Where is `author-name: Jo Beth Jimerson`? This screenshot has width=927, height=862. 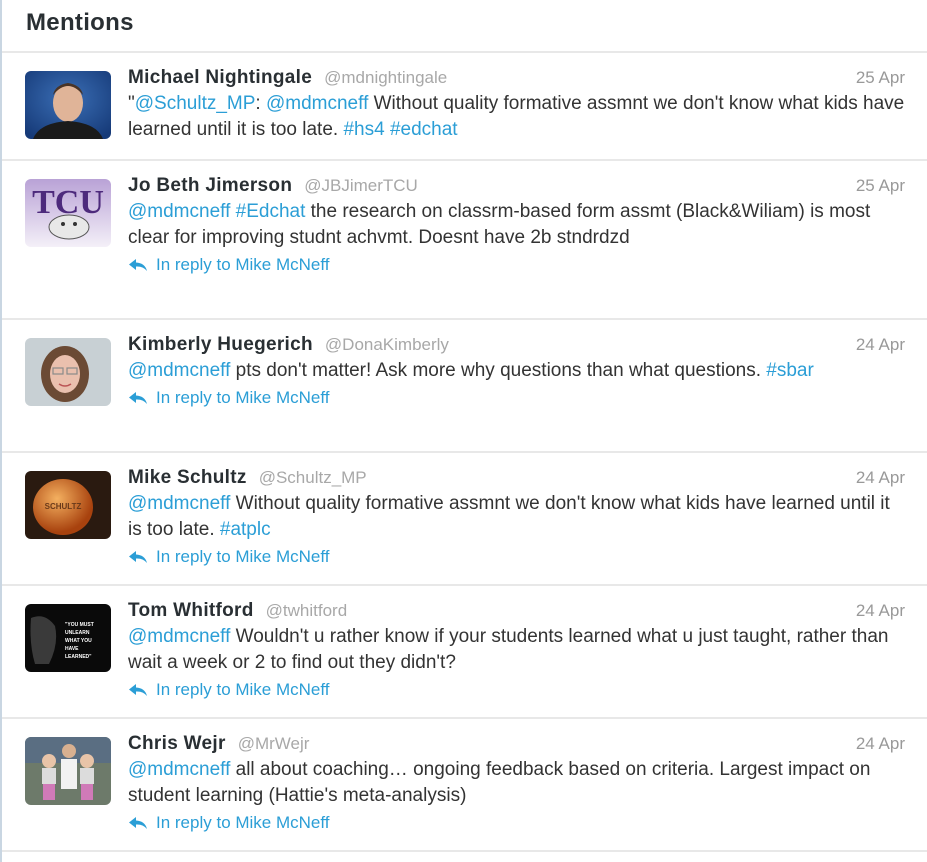
author-name: Jo Beth Jimerson is located at coordinates (210, 186).